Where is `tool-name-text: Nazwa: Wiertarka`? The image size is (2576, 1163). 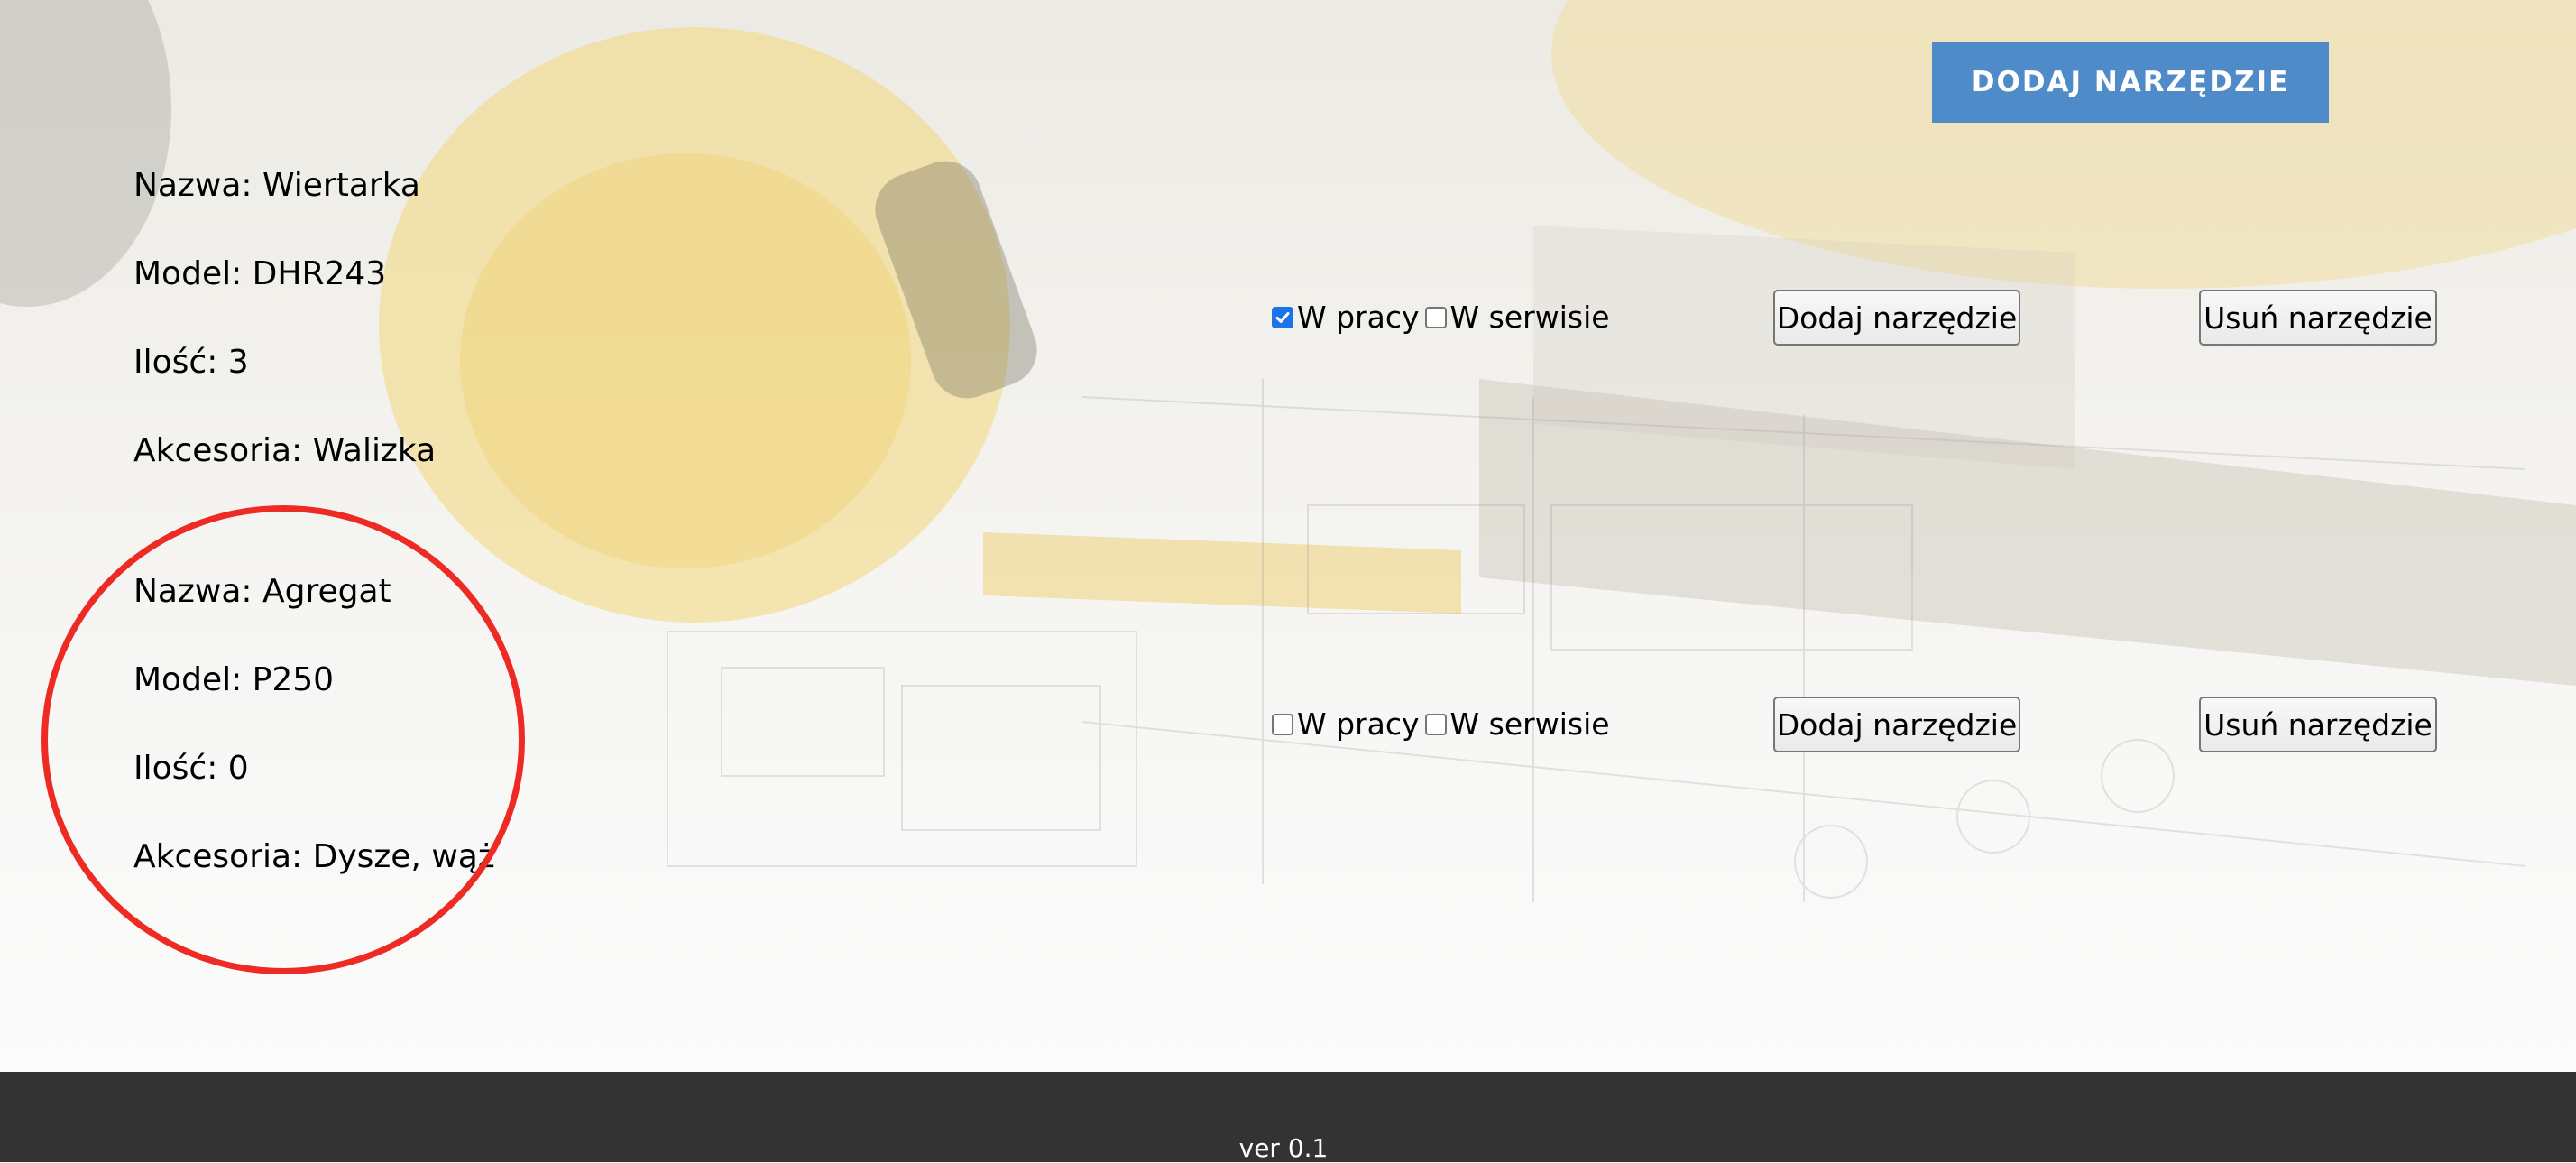 tool-name-text: Nazwa: Wiertarka is located at coordinates (276, 185).